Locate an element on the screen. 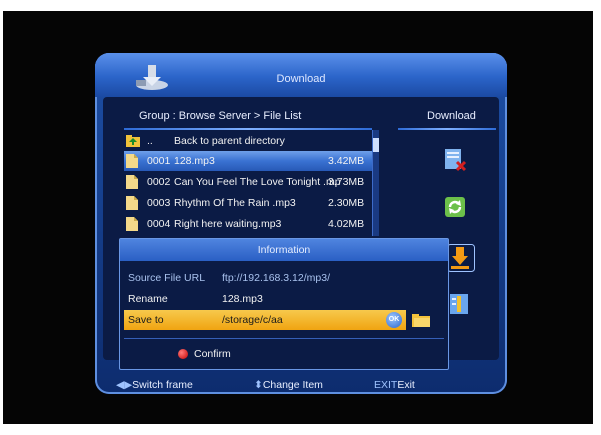 The height and width of the screenshot is (435, 601). row-num: 0001 is located at coordinates (159, 161).